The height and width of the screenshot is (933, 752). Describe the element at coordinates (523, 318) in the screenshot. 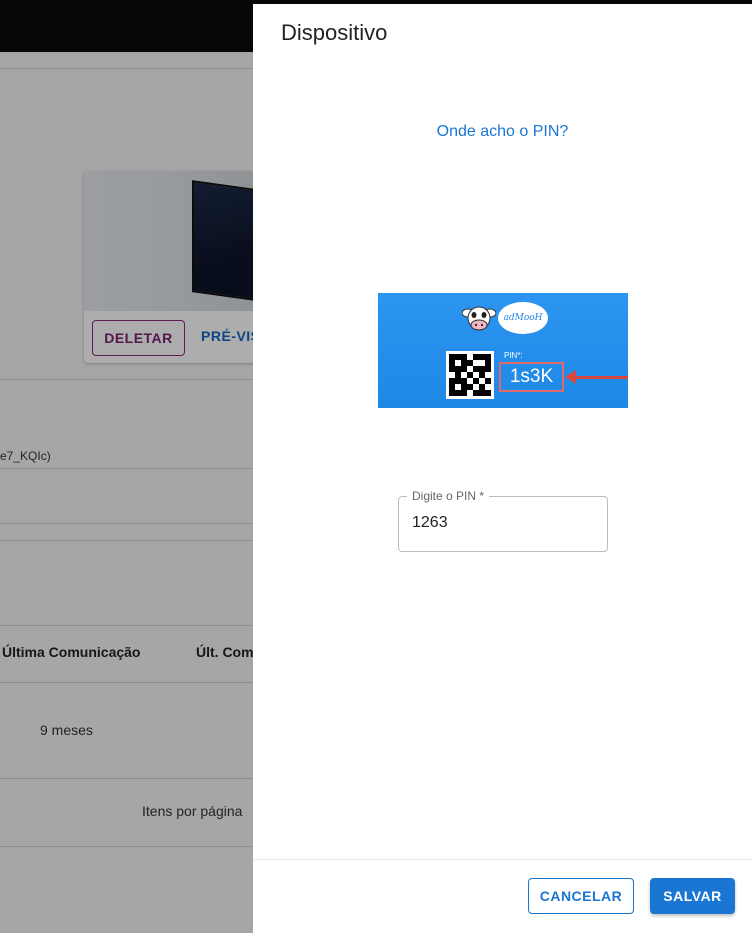

I see `brand-logo: adMooH` at that location.